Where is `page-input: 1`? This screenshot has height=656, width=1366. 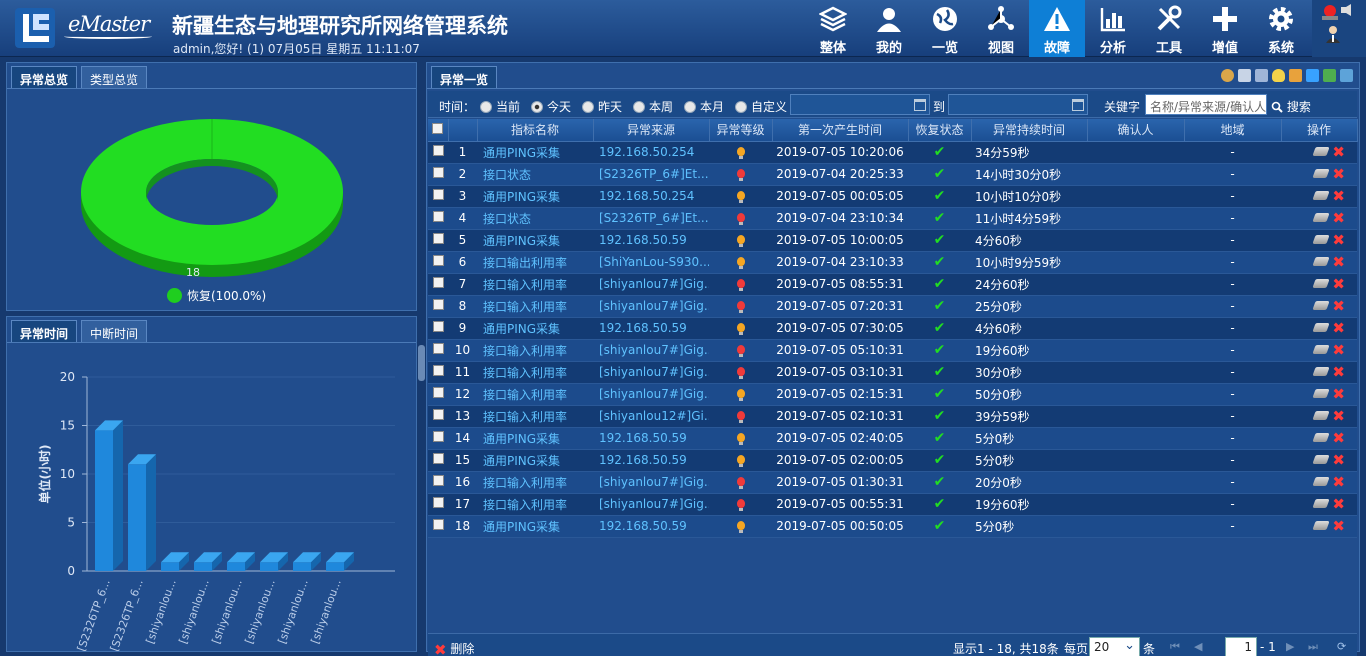
page-input: 1 is located at coordinates (1241, 646).